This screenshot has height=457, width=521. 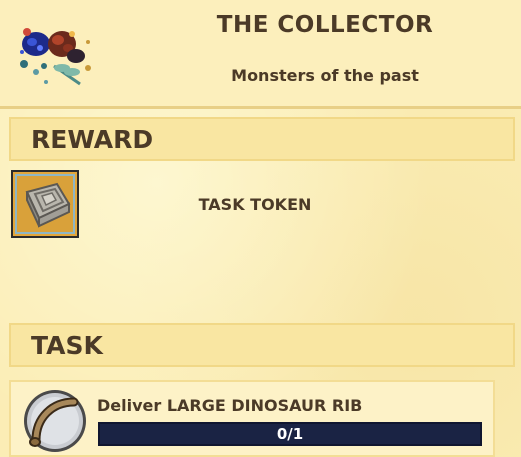 I want to click on reward-section-label: REWARD, so click(x=92, y=139).